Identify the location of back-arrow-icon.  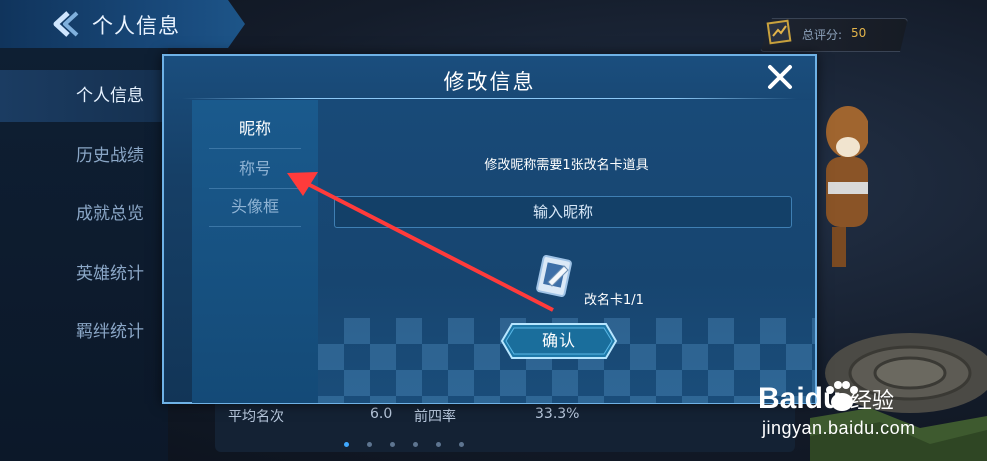
(65, 24).